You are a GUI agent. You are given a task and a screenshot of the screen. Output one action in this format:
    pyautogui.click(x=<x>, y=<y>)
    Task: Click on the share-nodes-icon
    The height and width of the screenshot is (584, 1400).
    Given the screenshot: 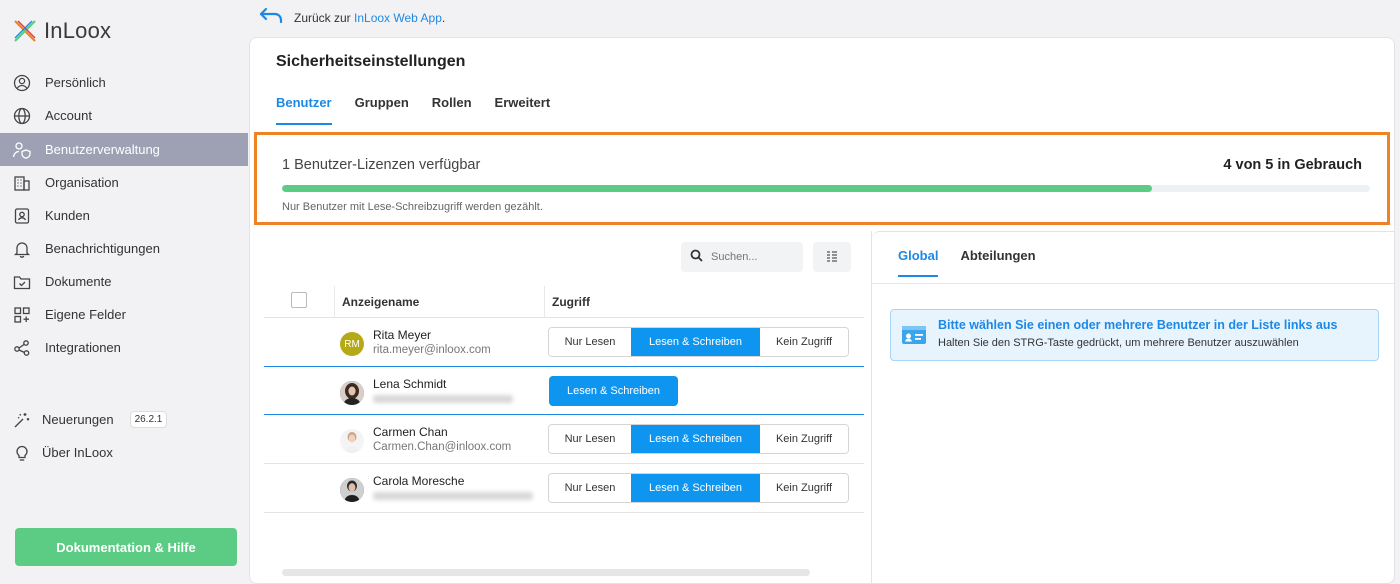 What is the action you would take?
    pyautogui.click(x=22, y=348)
    